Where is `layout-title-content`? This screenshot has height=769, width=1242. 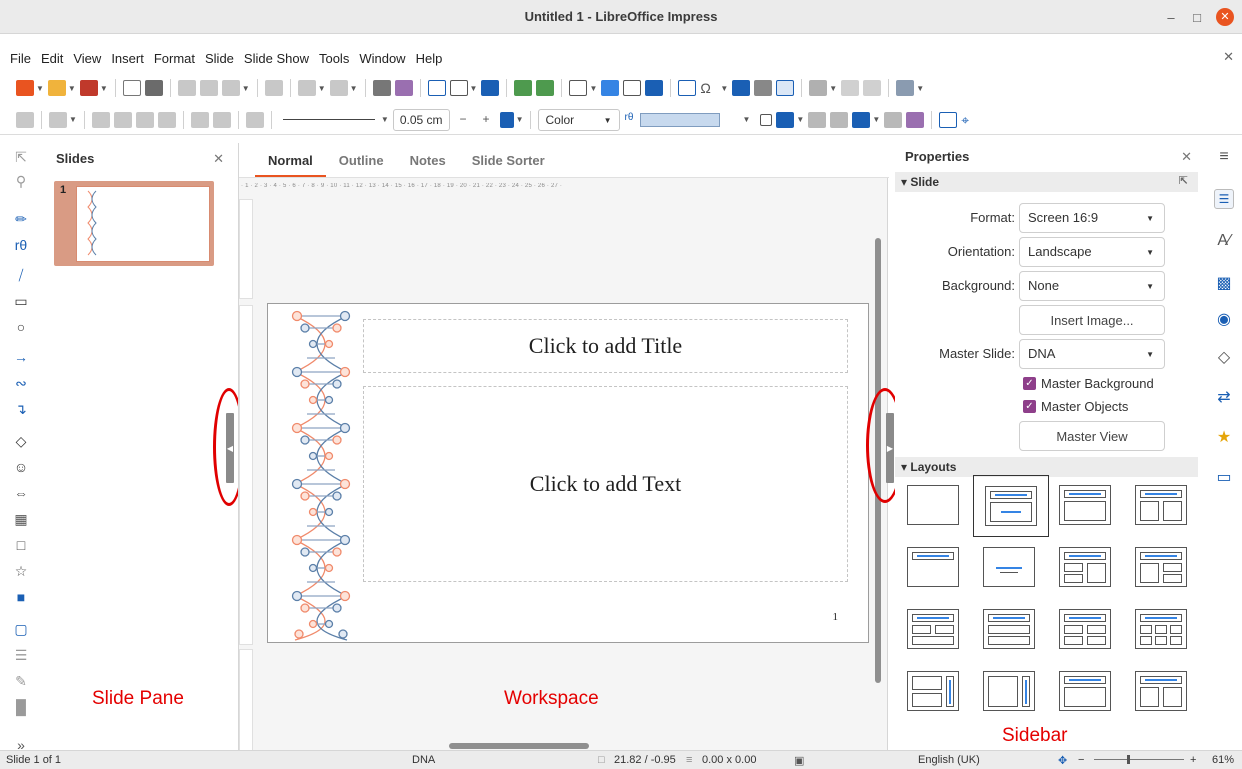
layout-title-content is located at coordinates (1011, 506).